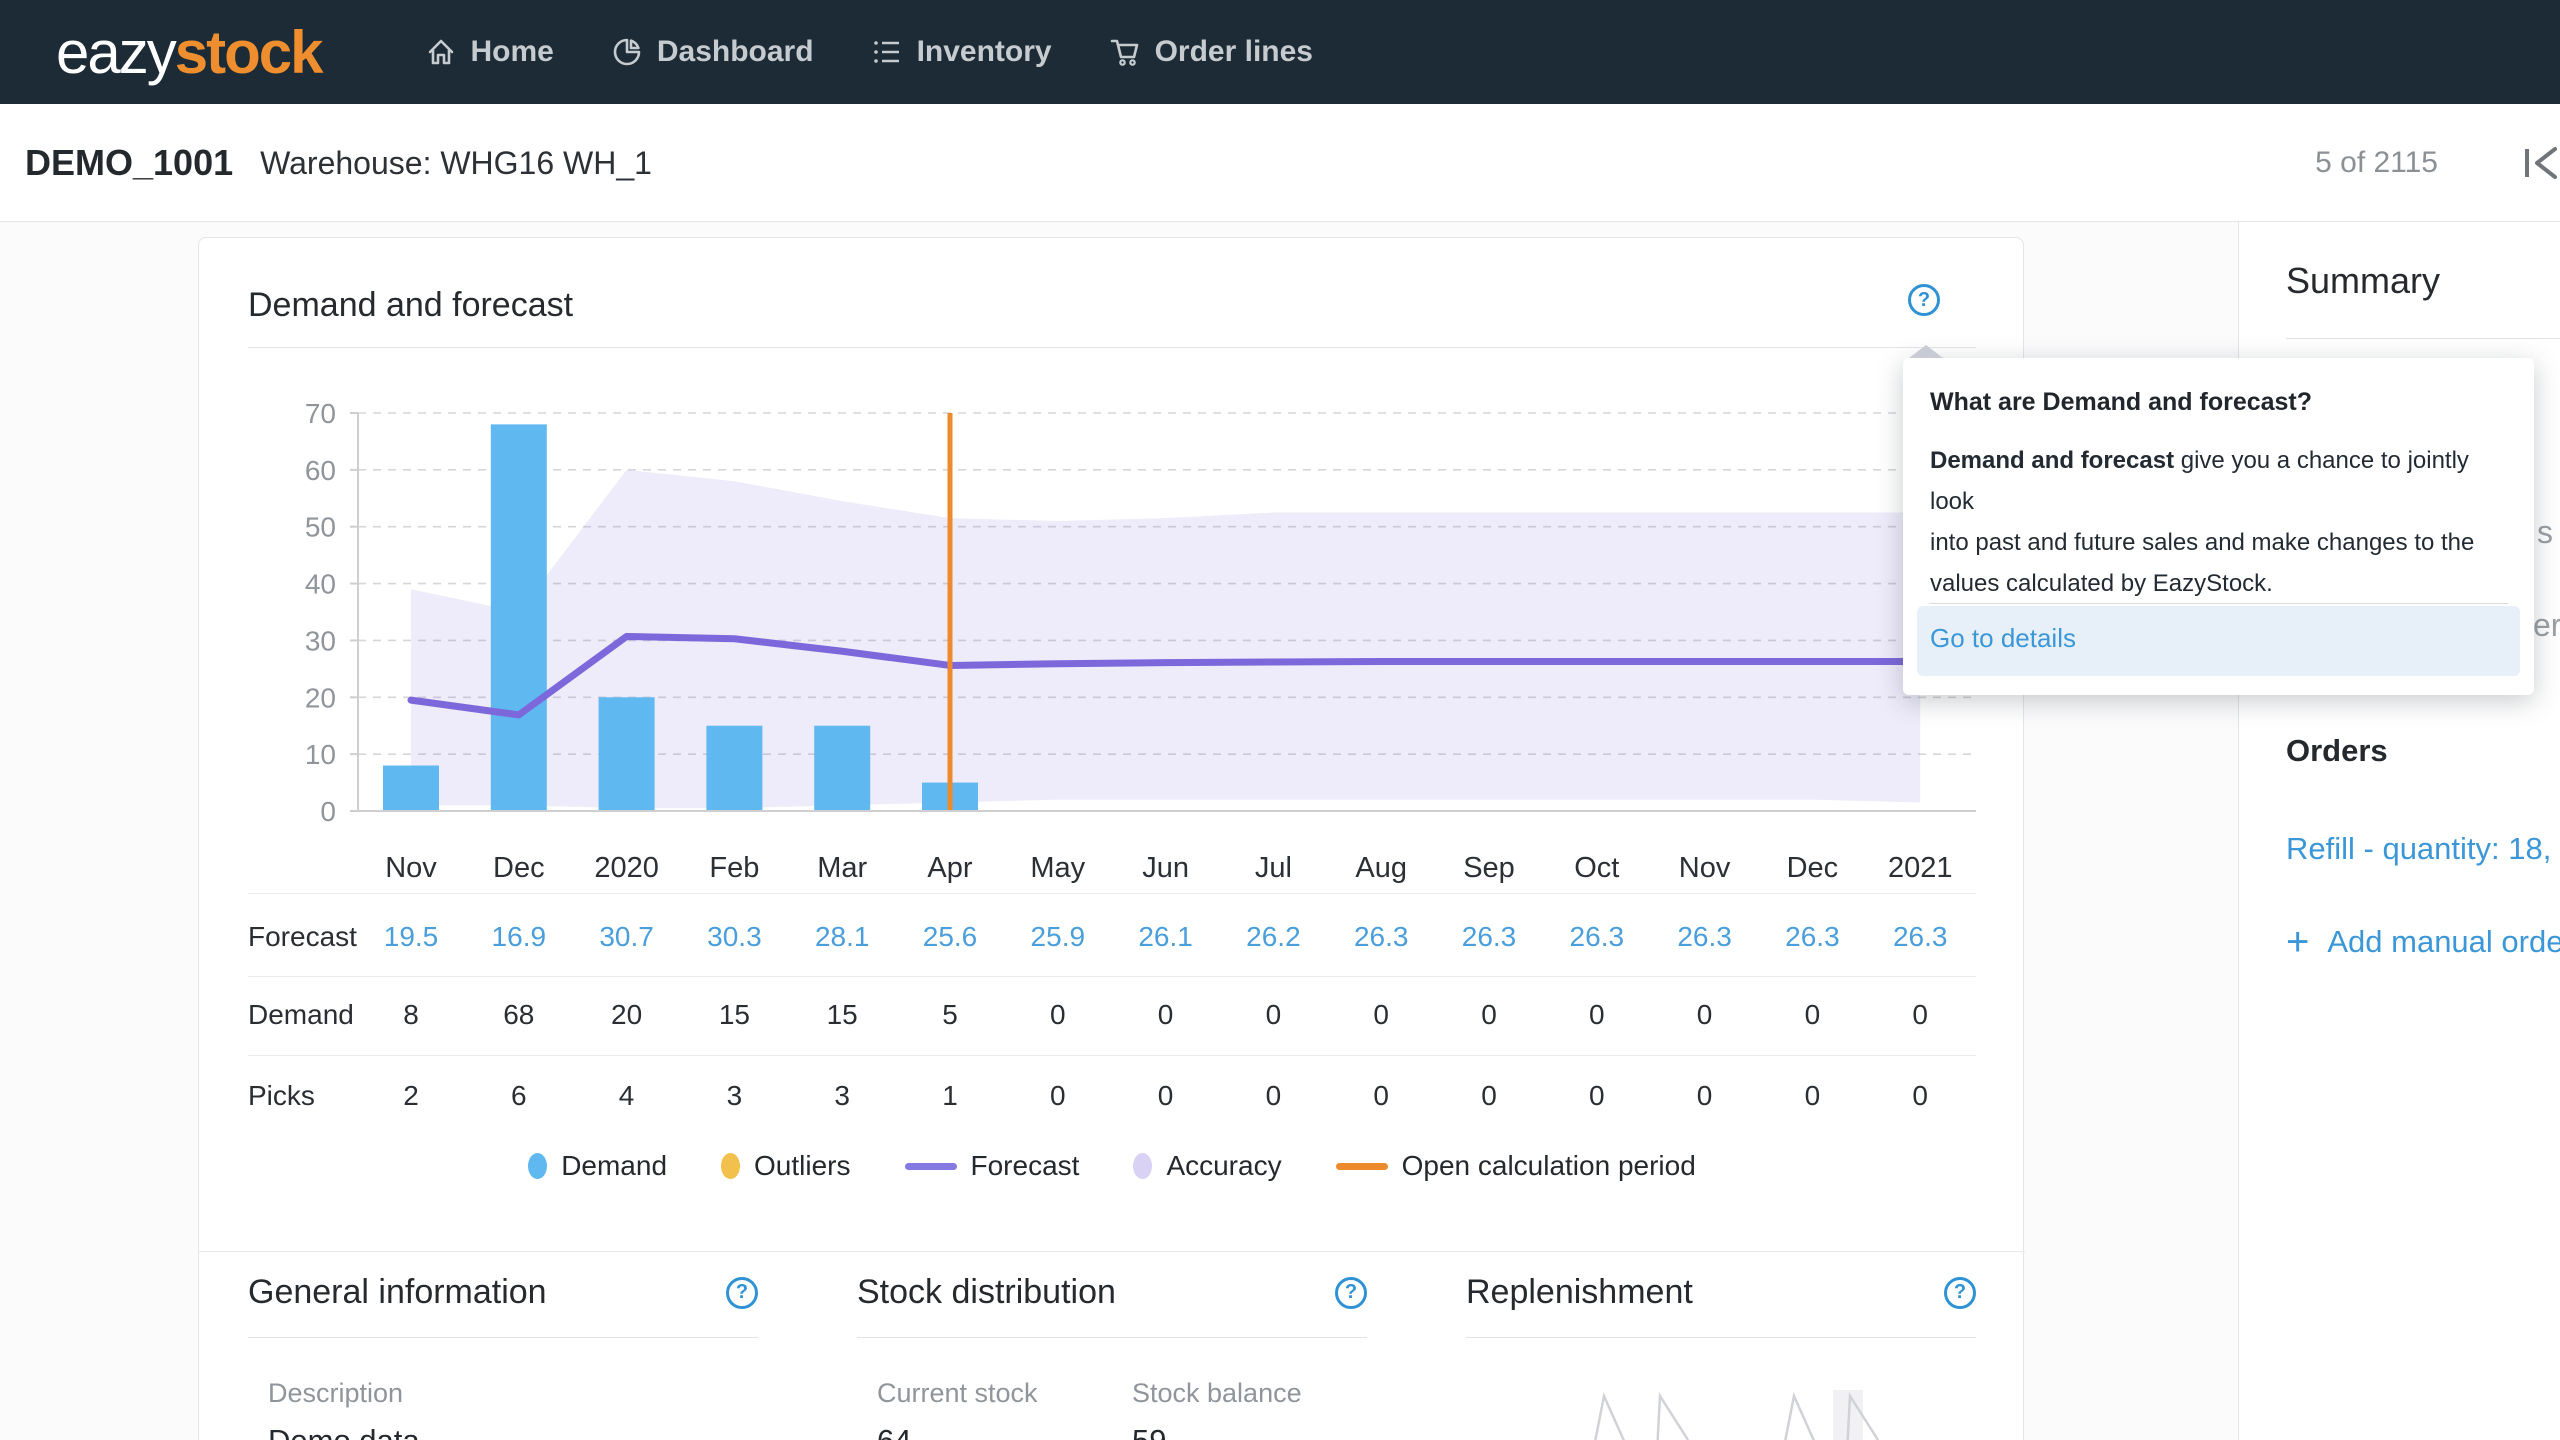 Image resolution: width=2560 pixels, height=1440 pixels. What do you see at coordinates (984, 1409) in the screenshot?
I see `field-current-stock: Current stock 64` at bounding box center [984, 1409].